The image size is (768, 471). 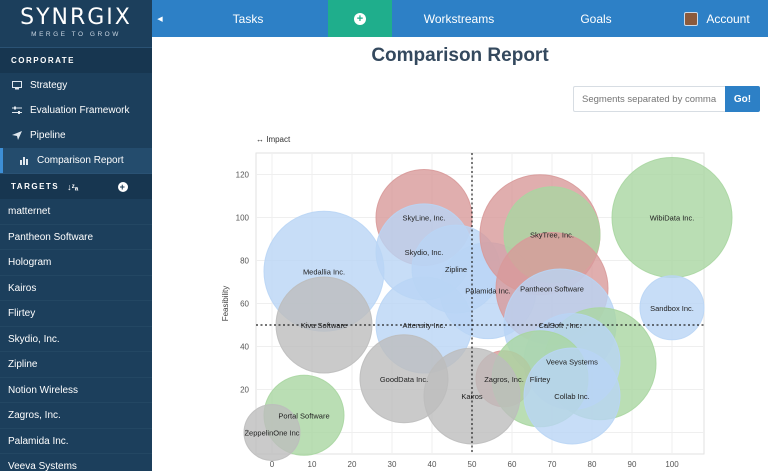 What do you see at coordinates (487, 291) in the screenshot?
I see `bubble-label: Palamida Inc.` at bounding box center [487, 291].